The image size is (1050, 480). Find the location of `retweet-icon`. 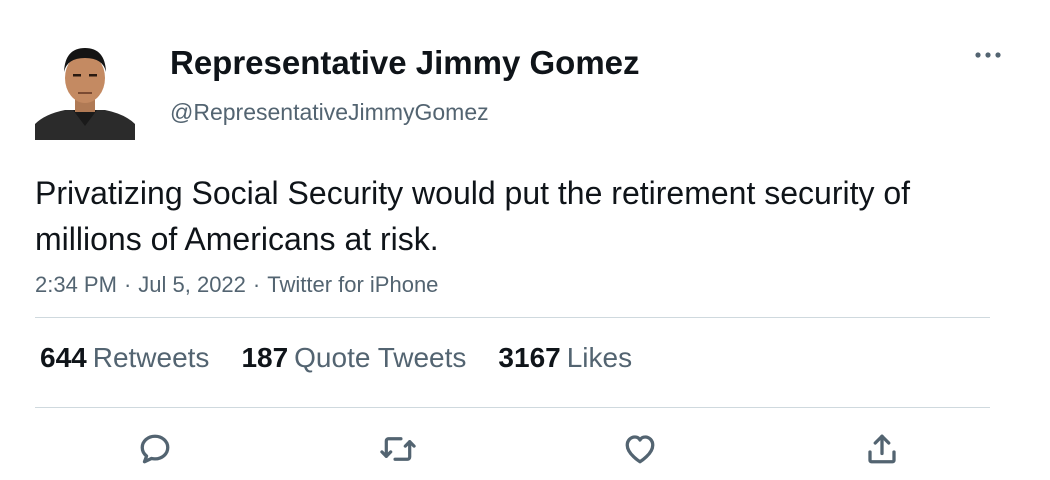

retweet-icon is located at coordinates (398, 449).